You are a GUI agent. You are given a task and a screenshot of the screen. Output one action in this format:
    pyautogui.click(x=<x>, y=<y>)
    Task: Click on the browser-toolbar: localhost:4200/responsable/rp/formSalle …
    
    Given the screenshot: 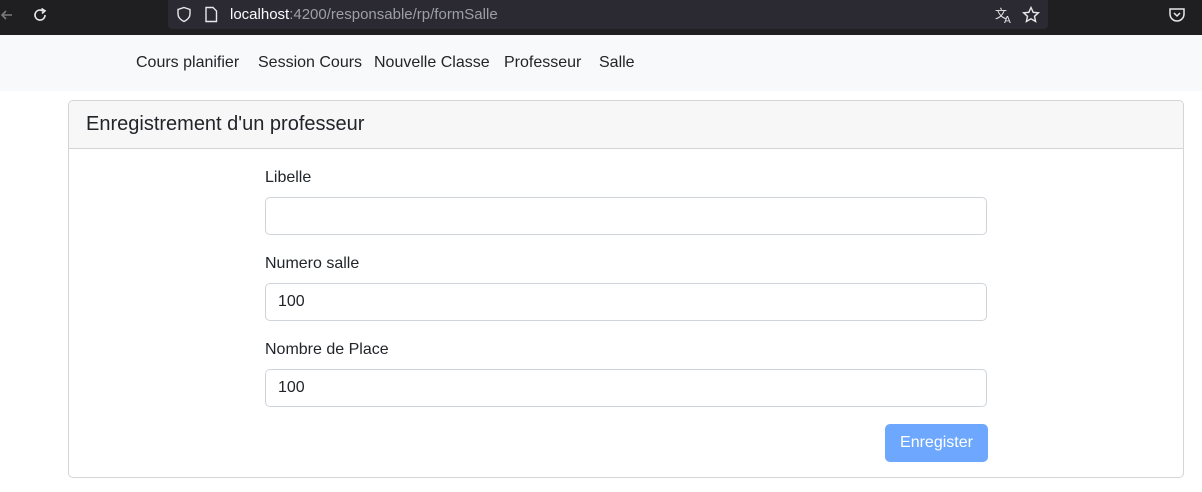 What is the action you would take?
    pyautogui.click(x=601, y=17)
    